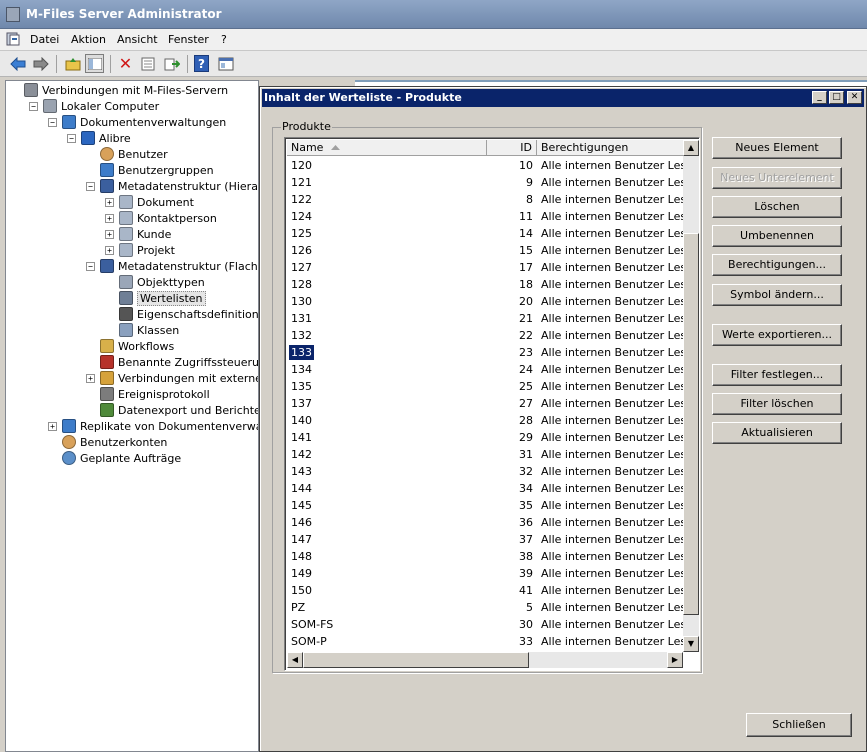 The image size is (867, 752). I want to click on new-subitem-button: Neues Unterelement, so click(777, 178).